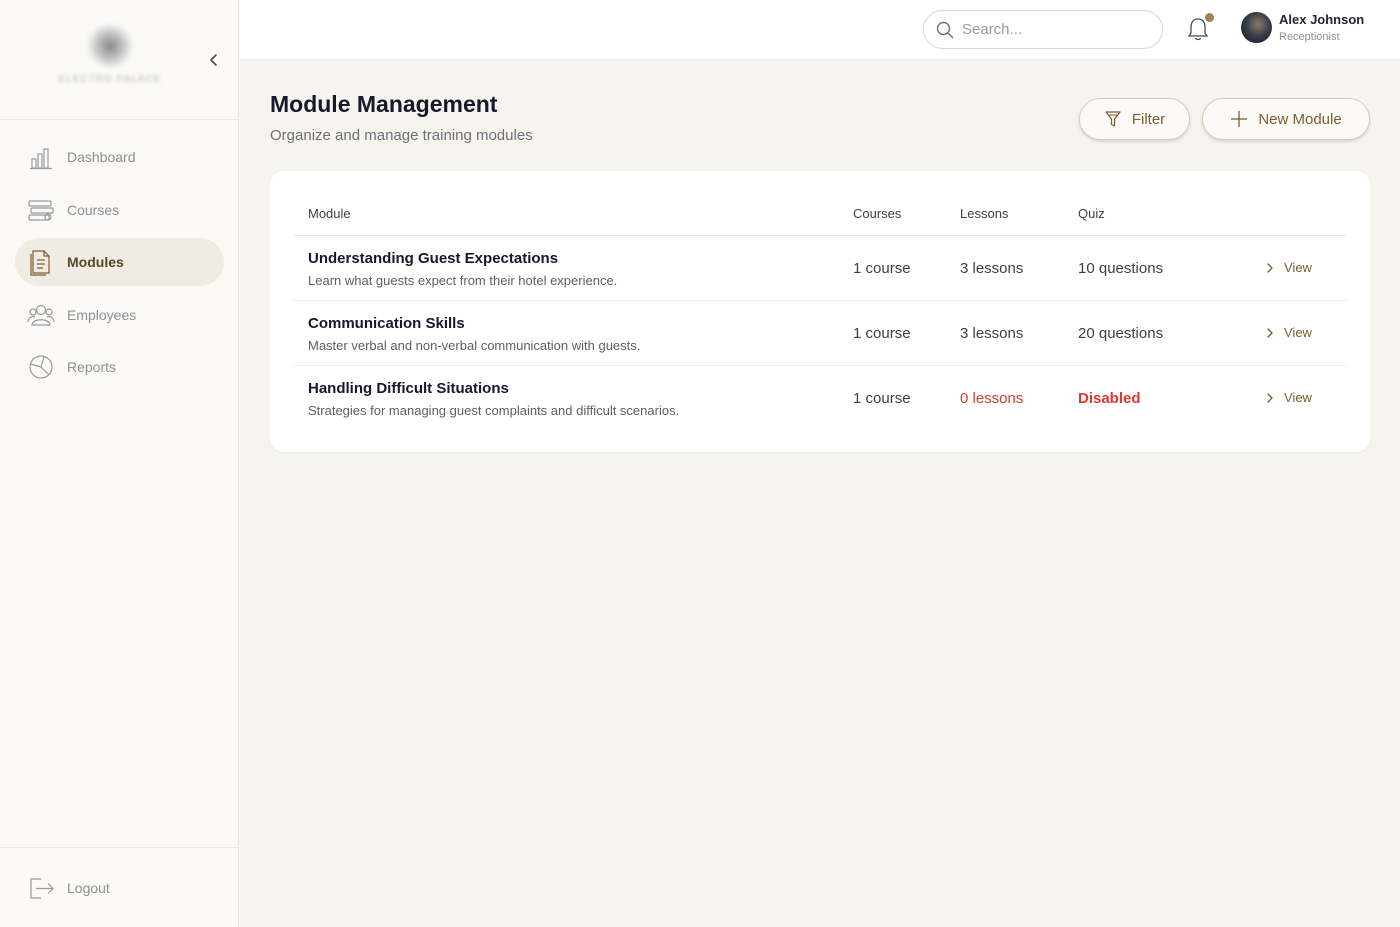 The height and width of the screenshot is (927, 1400). I want to click on column-header-module: Module, so click(329, 213).